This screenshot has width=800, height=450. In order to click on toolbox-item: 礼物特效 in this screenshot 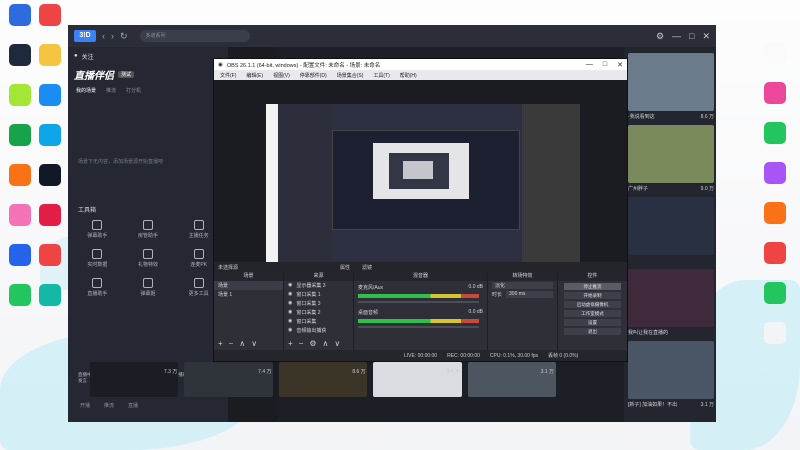, I will do `click(148, 258)`.